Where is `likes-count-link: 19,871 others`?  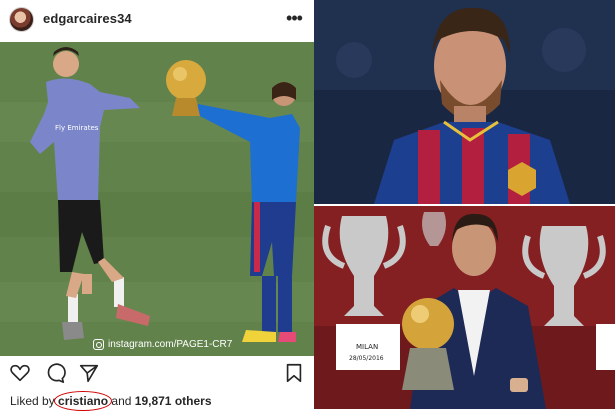
likes-count-link: 19,871 others is located at coordinates (173, 401).